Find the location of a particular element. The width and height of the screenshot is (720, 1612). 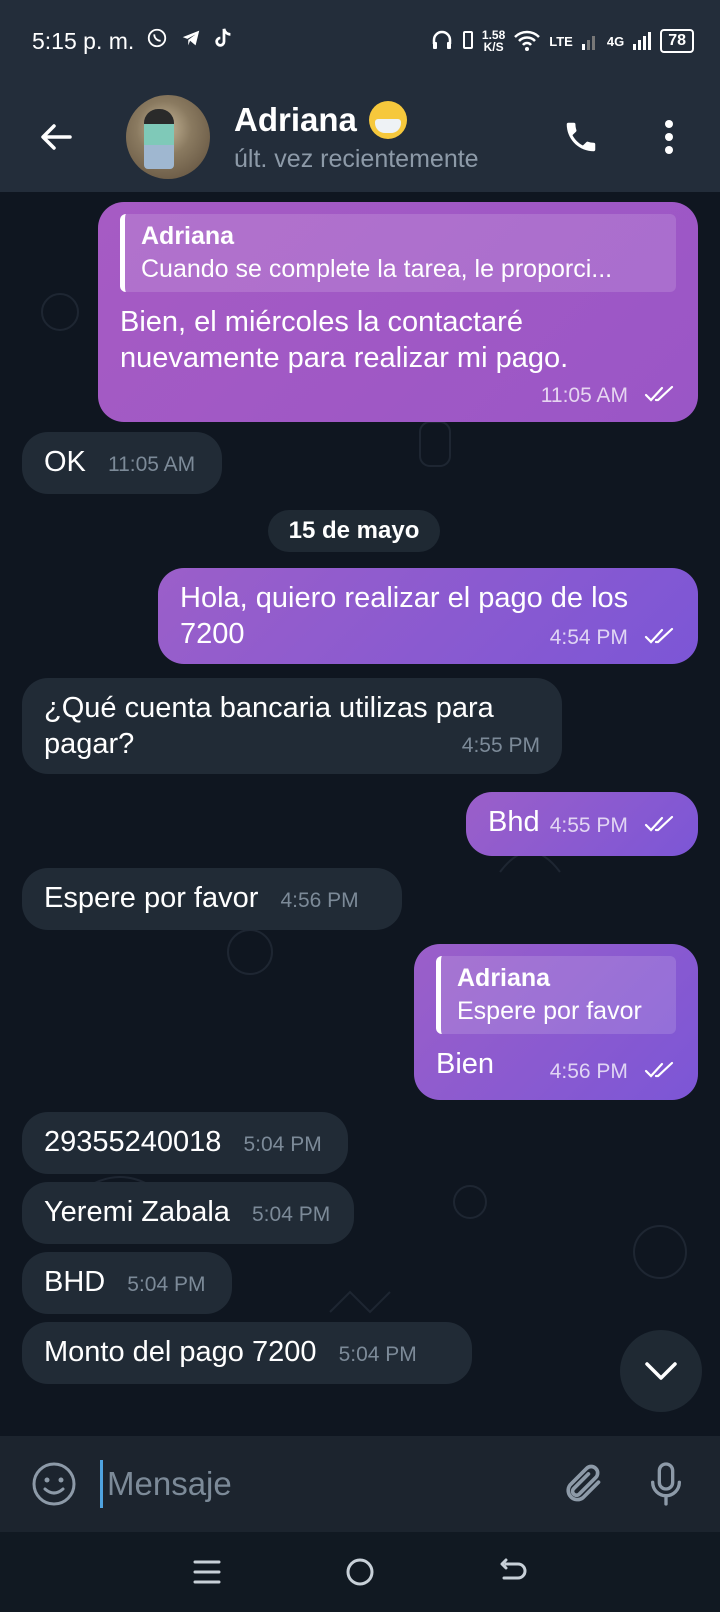

message-composer is located at coordinates (360, 1484).